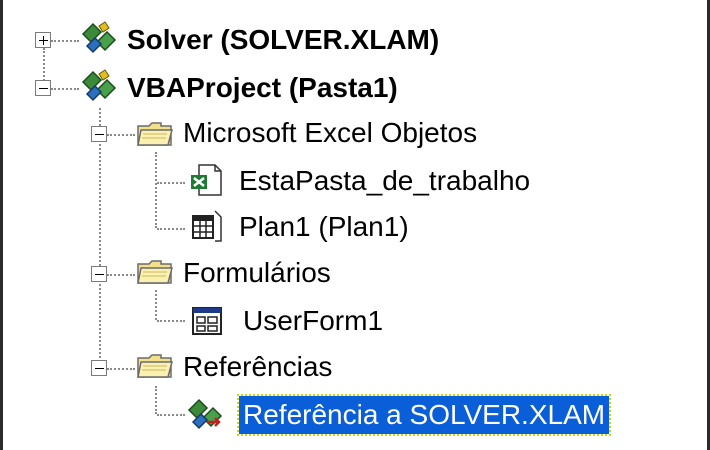 The height and width of the screenshot is (450, 710). What do you see at coordinates (384, 181) in the screenshot?
I see `tree-item-workbook: EstaPasta_de_trabalho` at bounding box center [384, 181].